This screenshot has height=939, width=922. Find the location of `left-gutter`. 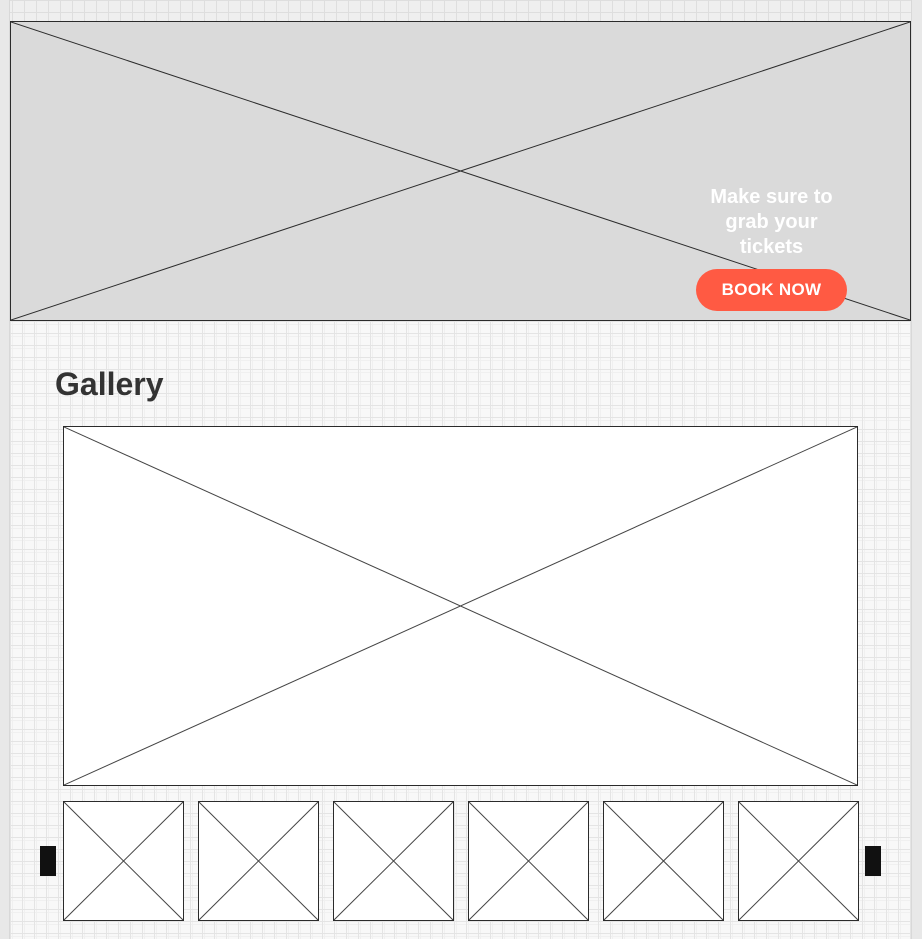

left-gutter is located at coordinates (5, 469).